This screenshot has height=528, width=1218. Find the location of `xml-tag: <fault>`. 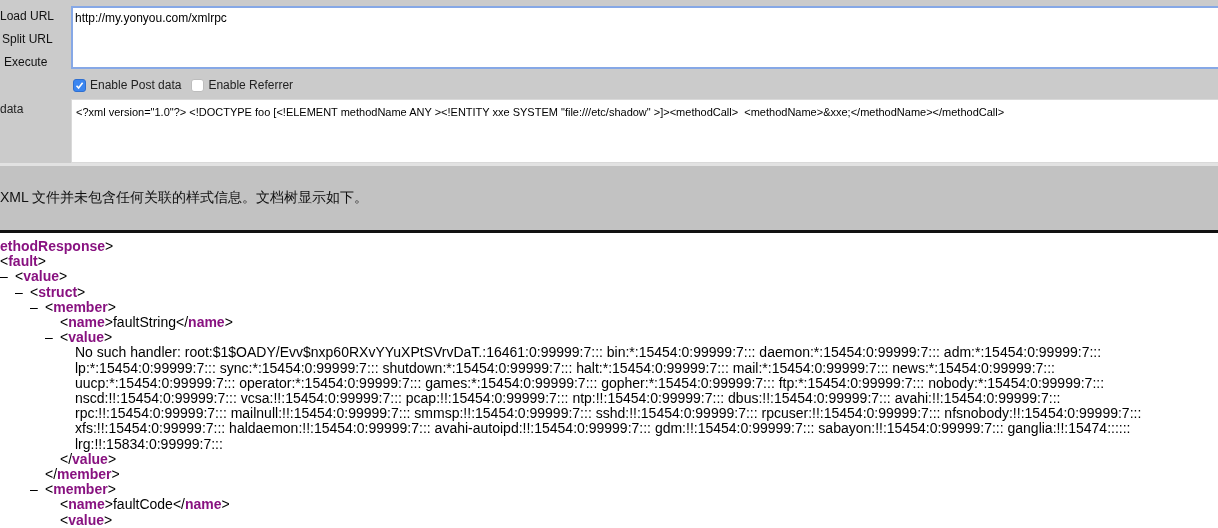

xml-tag: <fault> is located at coordinates (23, 262).